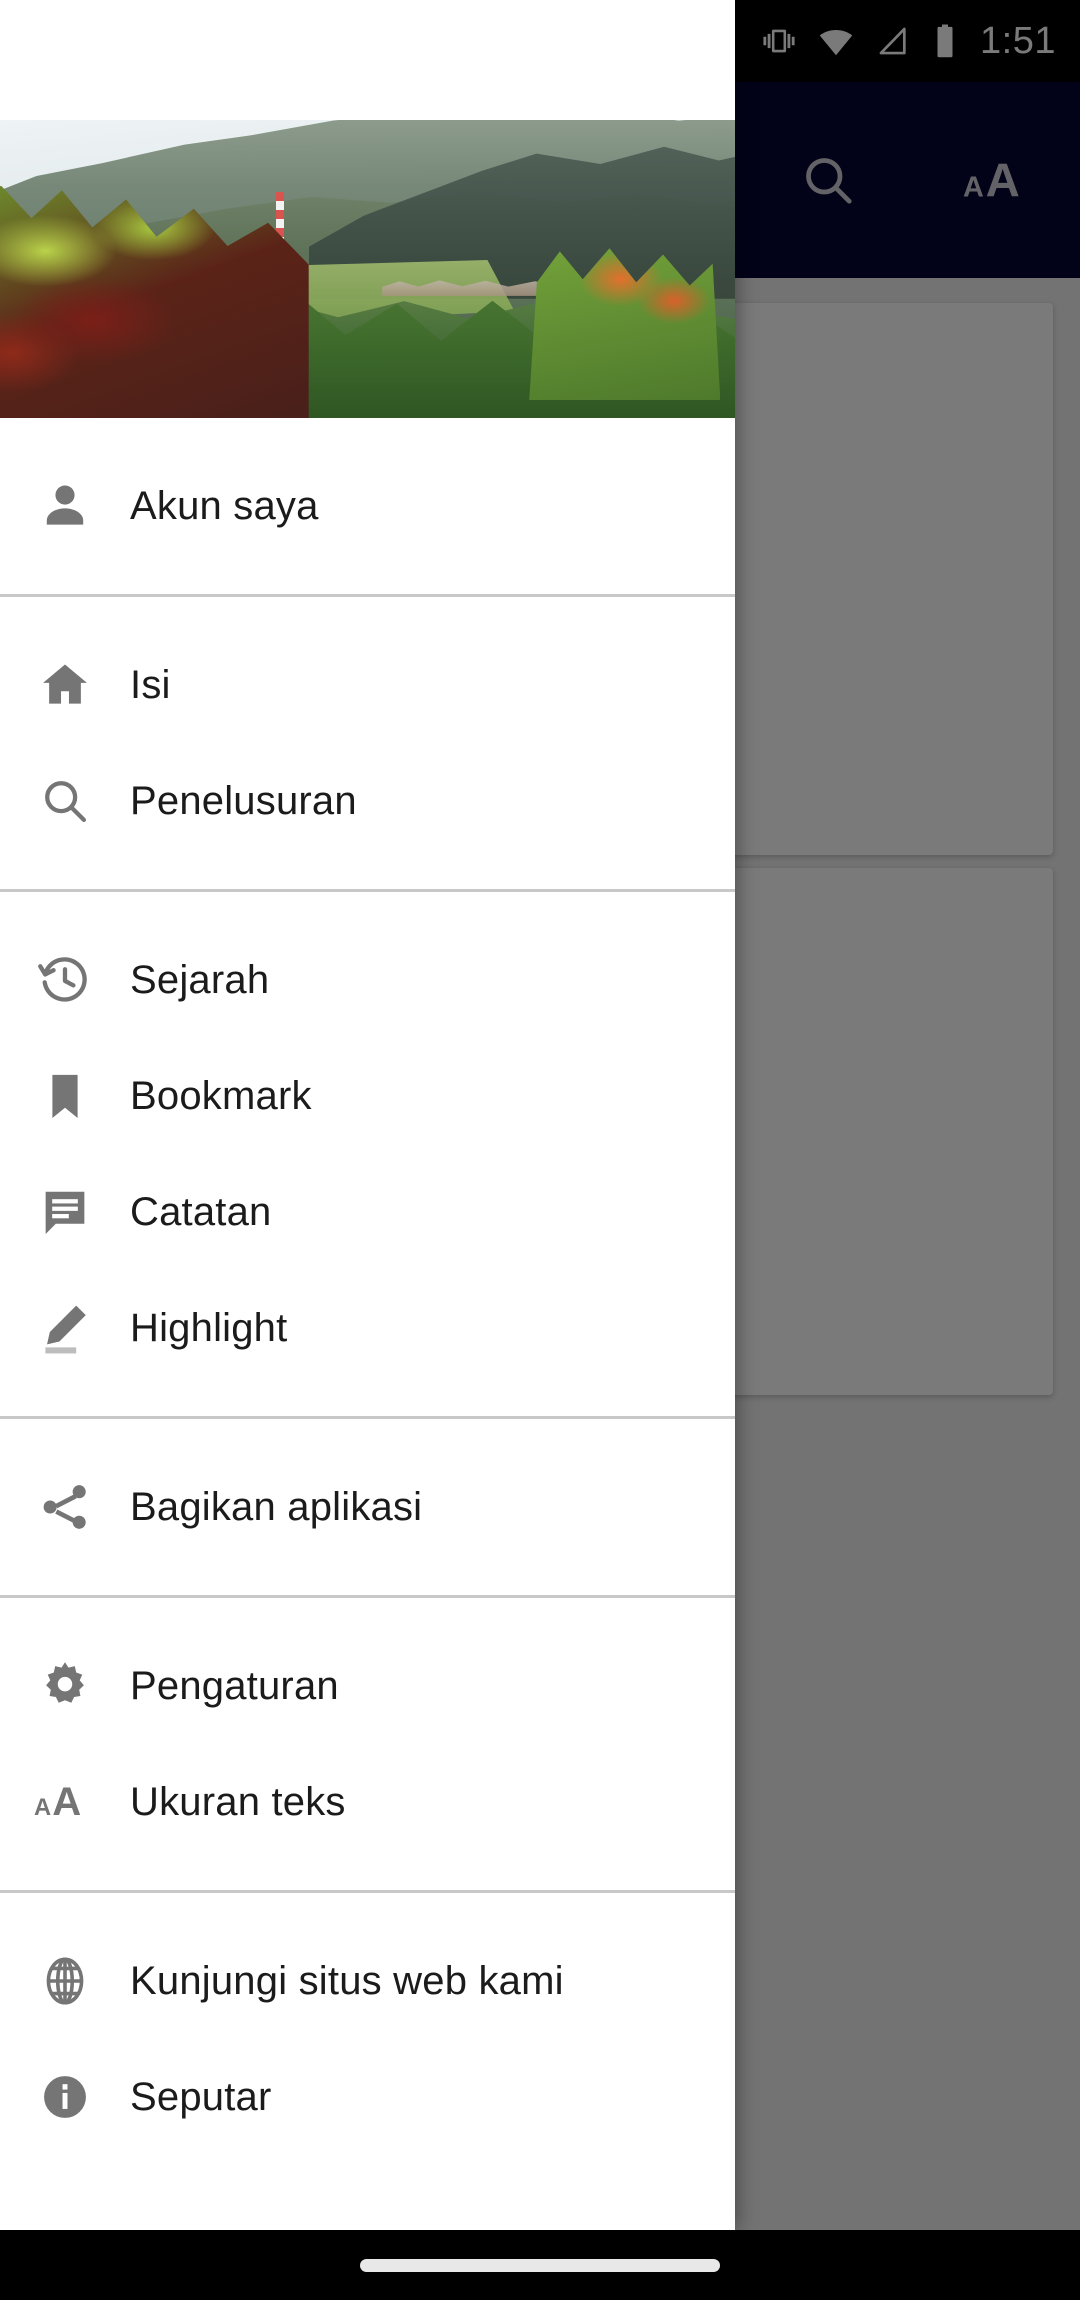 This screenshot has width=1080, height=2300. I want to click on sidebar-item-bagikan-aplikasi: Bagikan aplikasi, so click(367, 1507).